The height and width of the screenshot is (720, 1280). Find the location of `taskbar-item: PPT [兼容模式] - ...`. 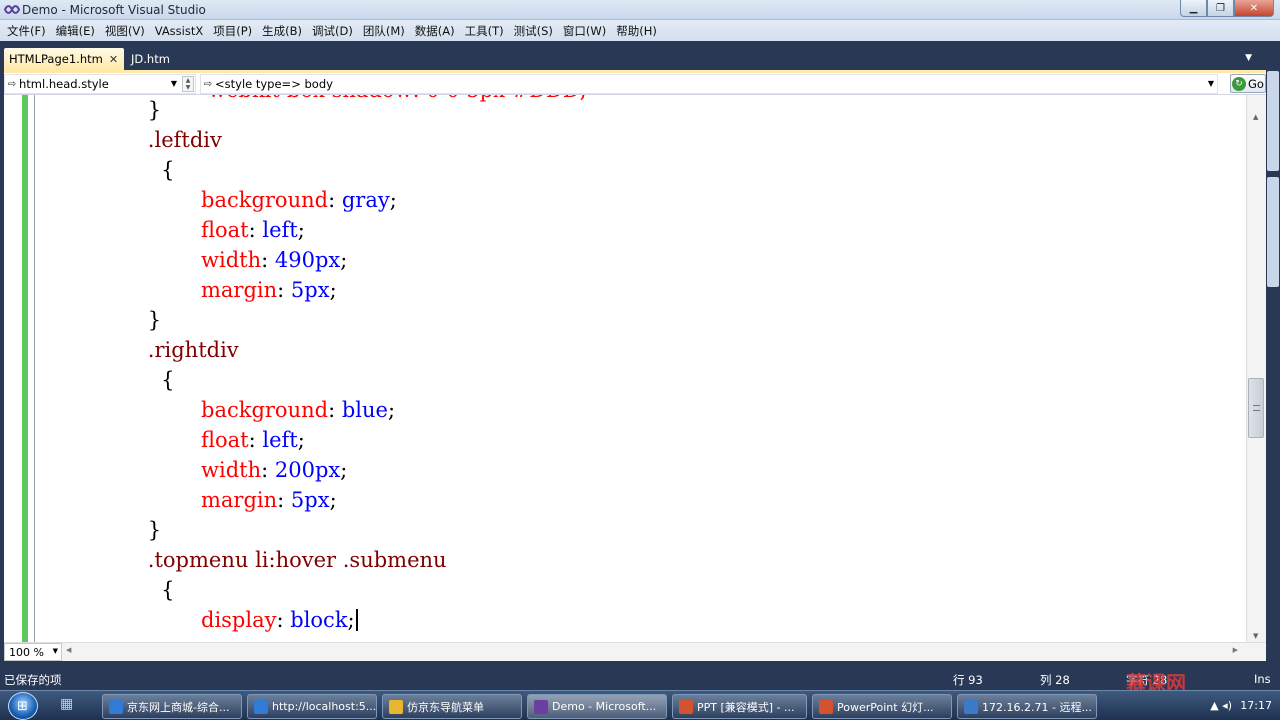

taskbar-item: PPT [兼容模式] - ... is located at coordinates (739, 706).